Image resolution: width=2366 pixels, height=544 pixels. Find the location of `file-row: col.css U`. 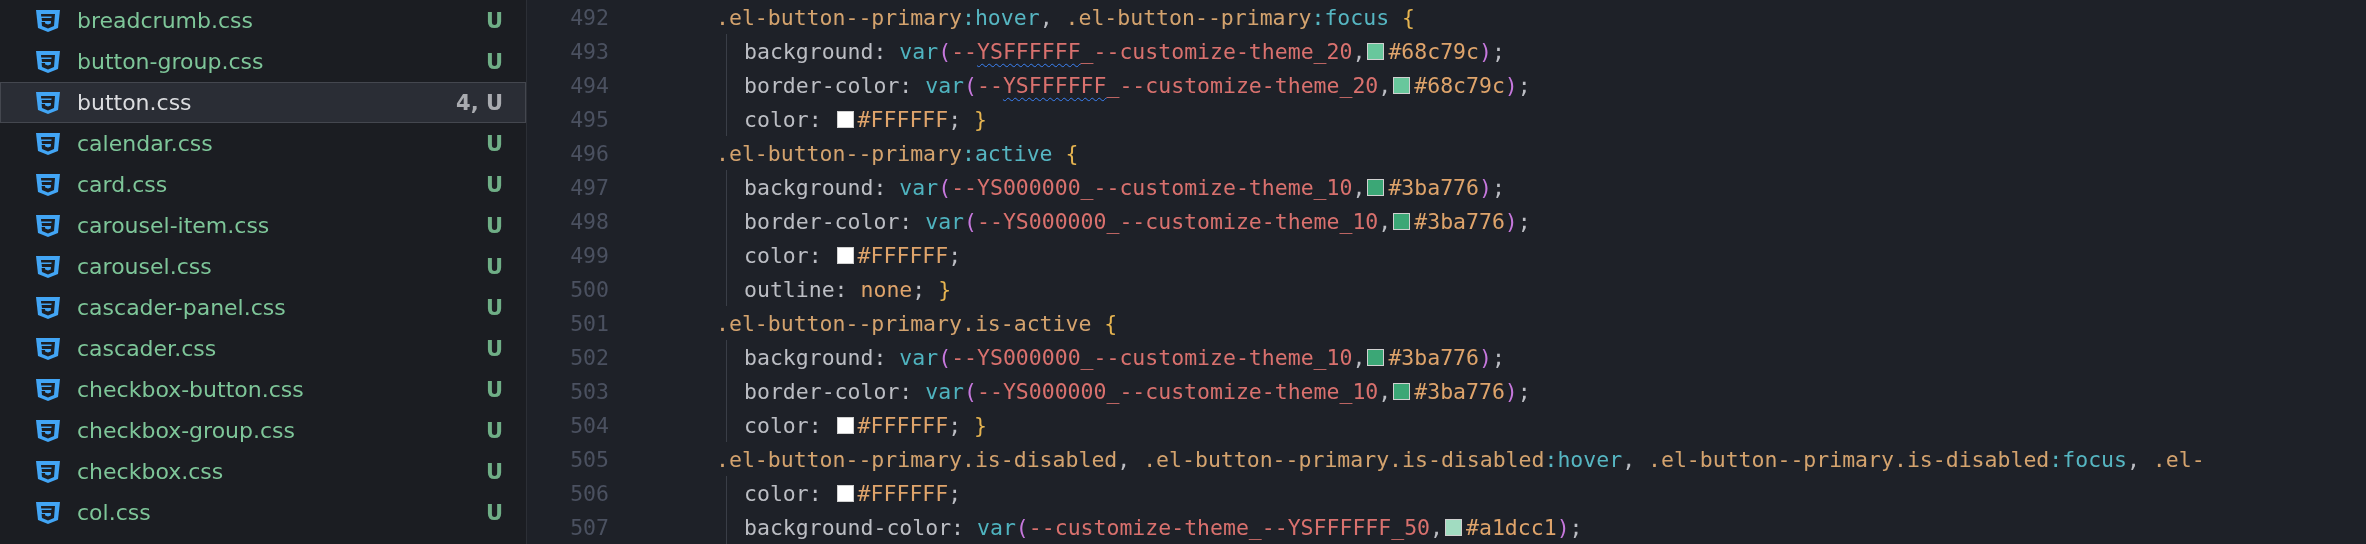

file-row: col.css U is located at coordinates (263, 512).